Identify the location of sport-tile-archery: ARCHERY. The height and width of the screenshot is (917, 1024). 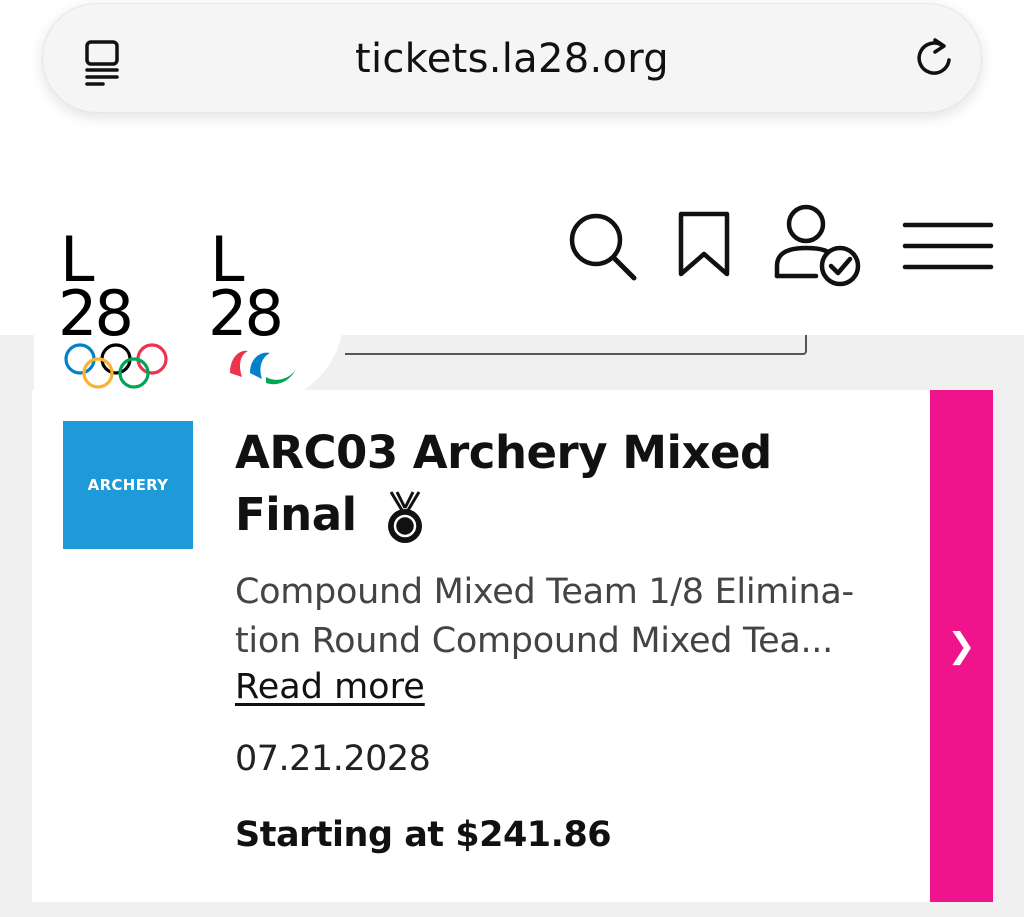
(128, 485).